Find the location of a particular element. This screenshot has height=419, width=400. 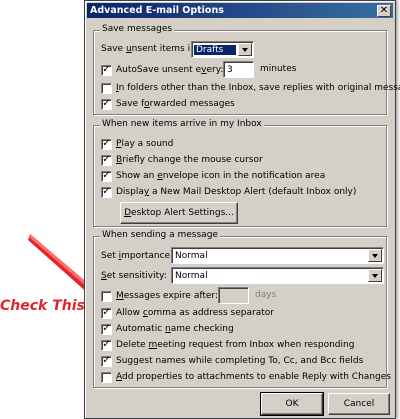

close-icon: ✕ is located at coordinates (384, 10).